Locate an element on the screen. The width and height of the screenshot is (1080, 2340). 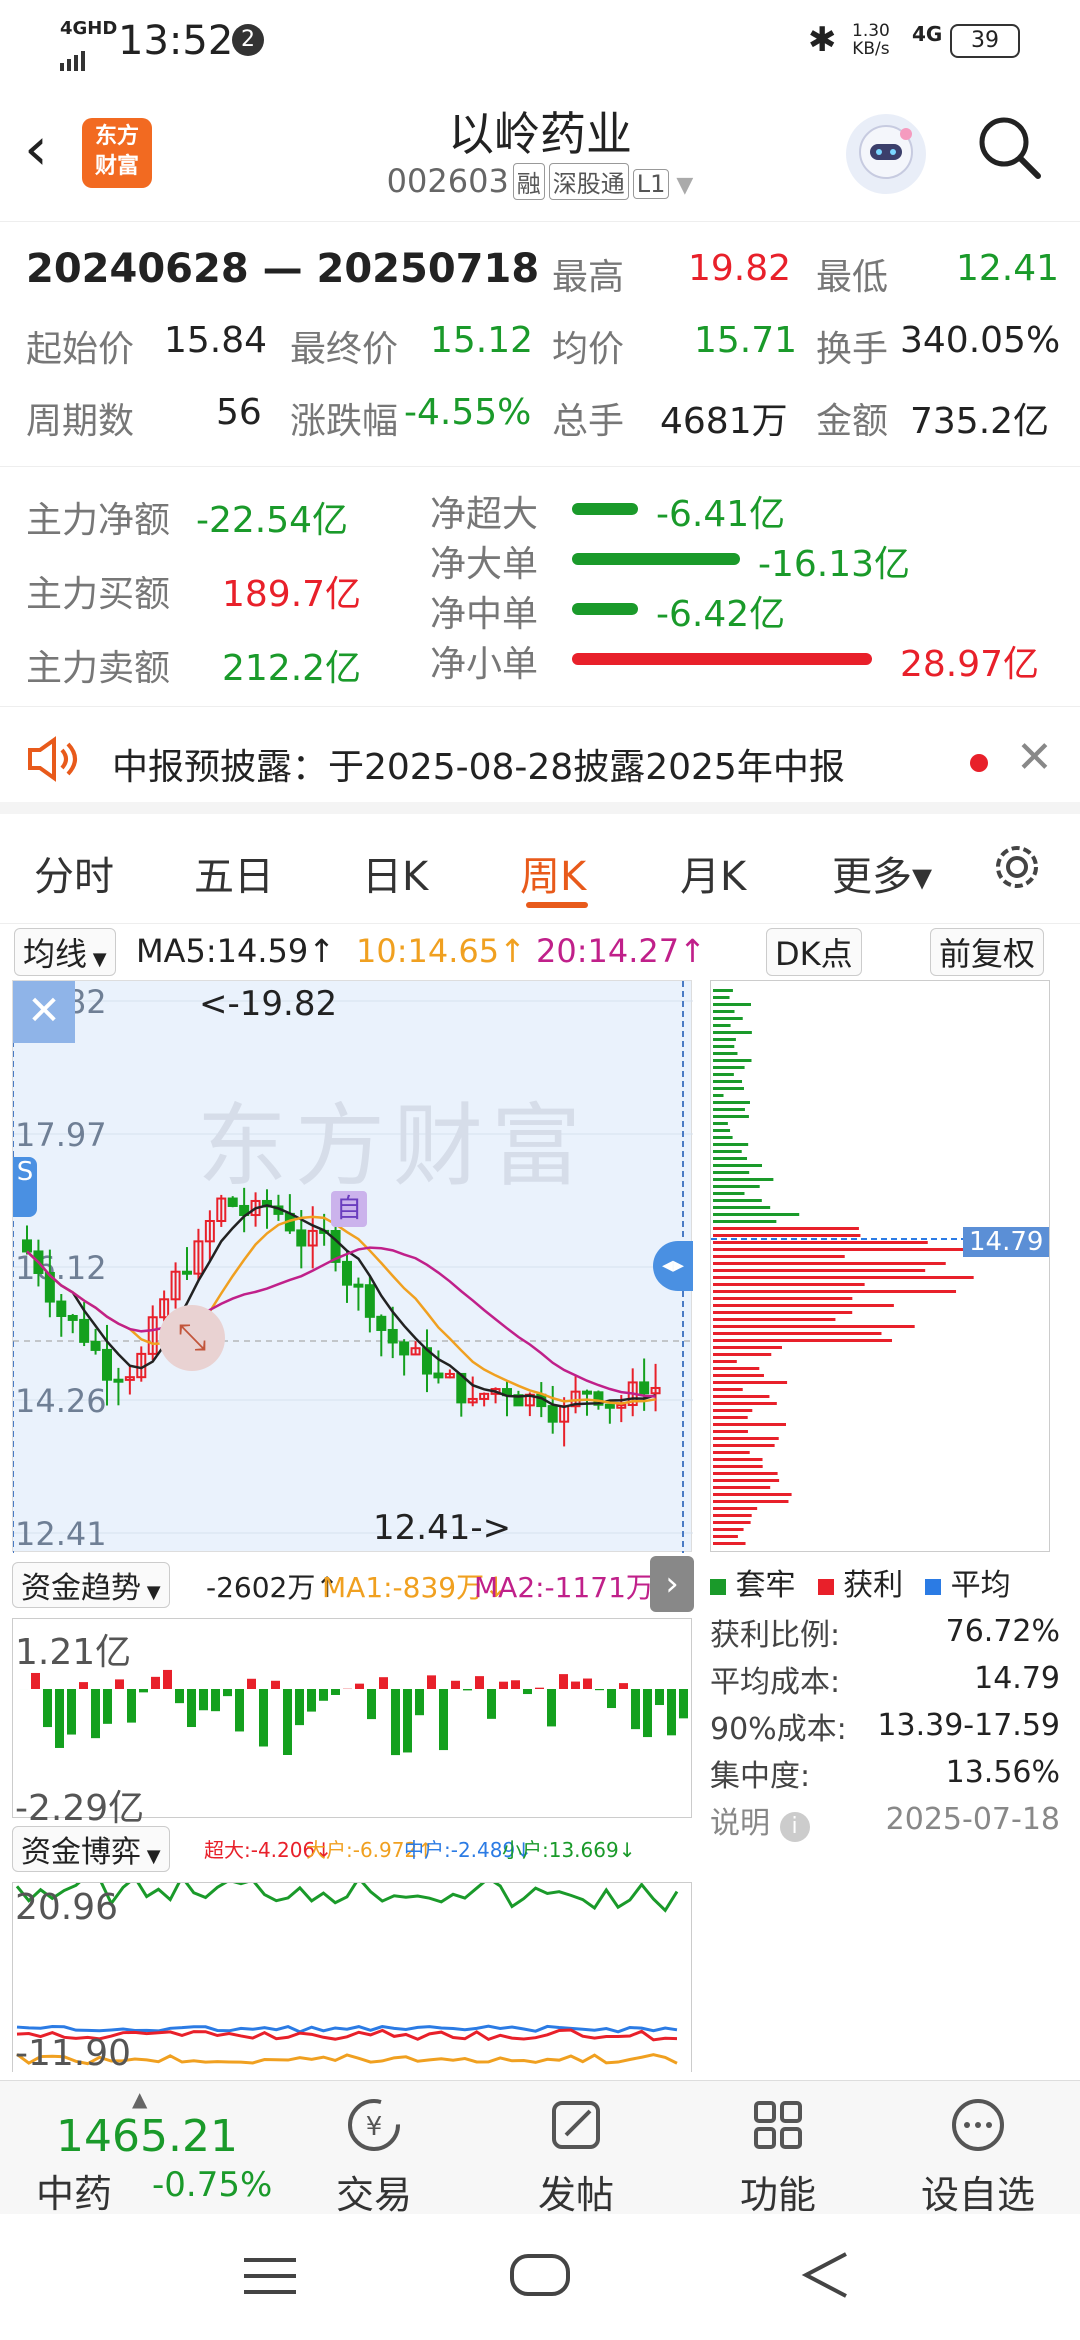
fund-trend-select: 资金趋势 ▼ is located at coordinates (91, 1585).